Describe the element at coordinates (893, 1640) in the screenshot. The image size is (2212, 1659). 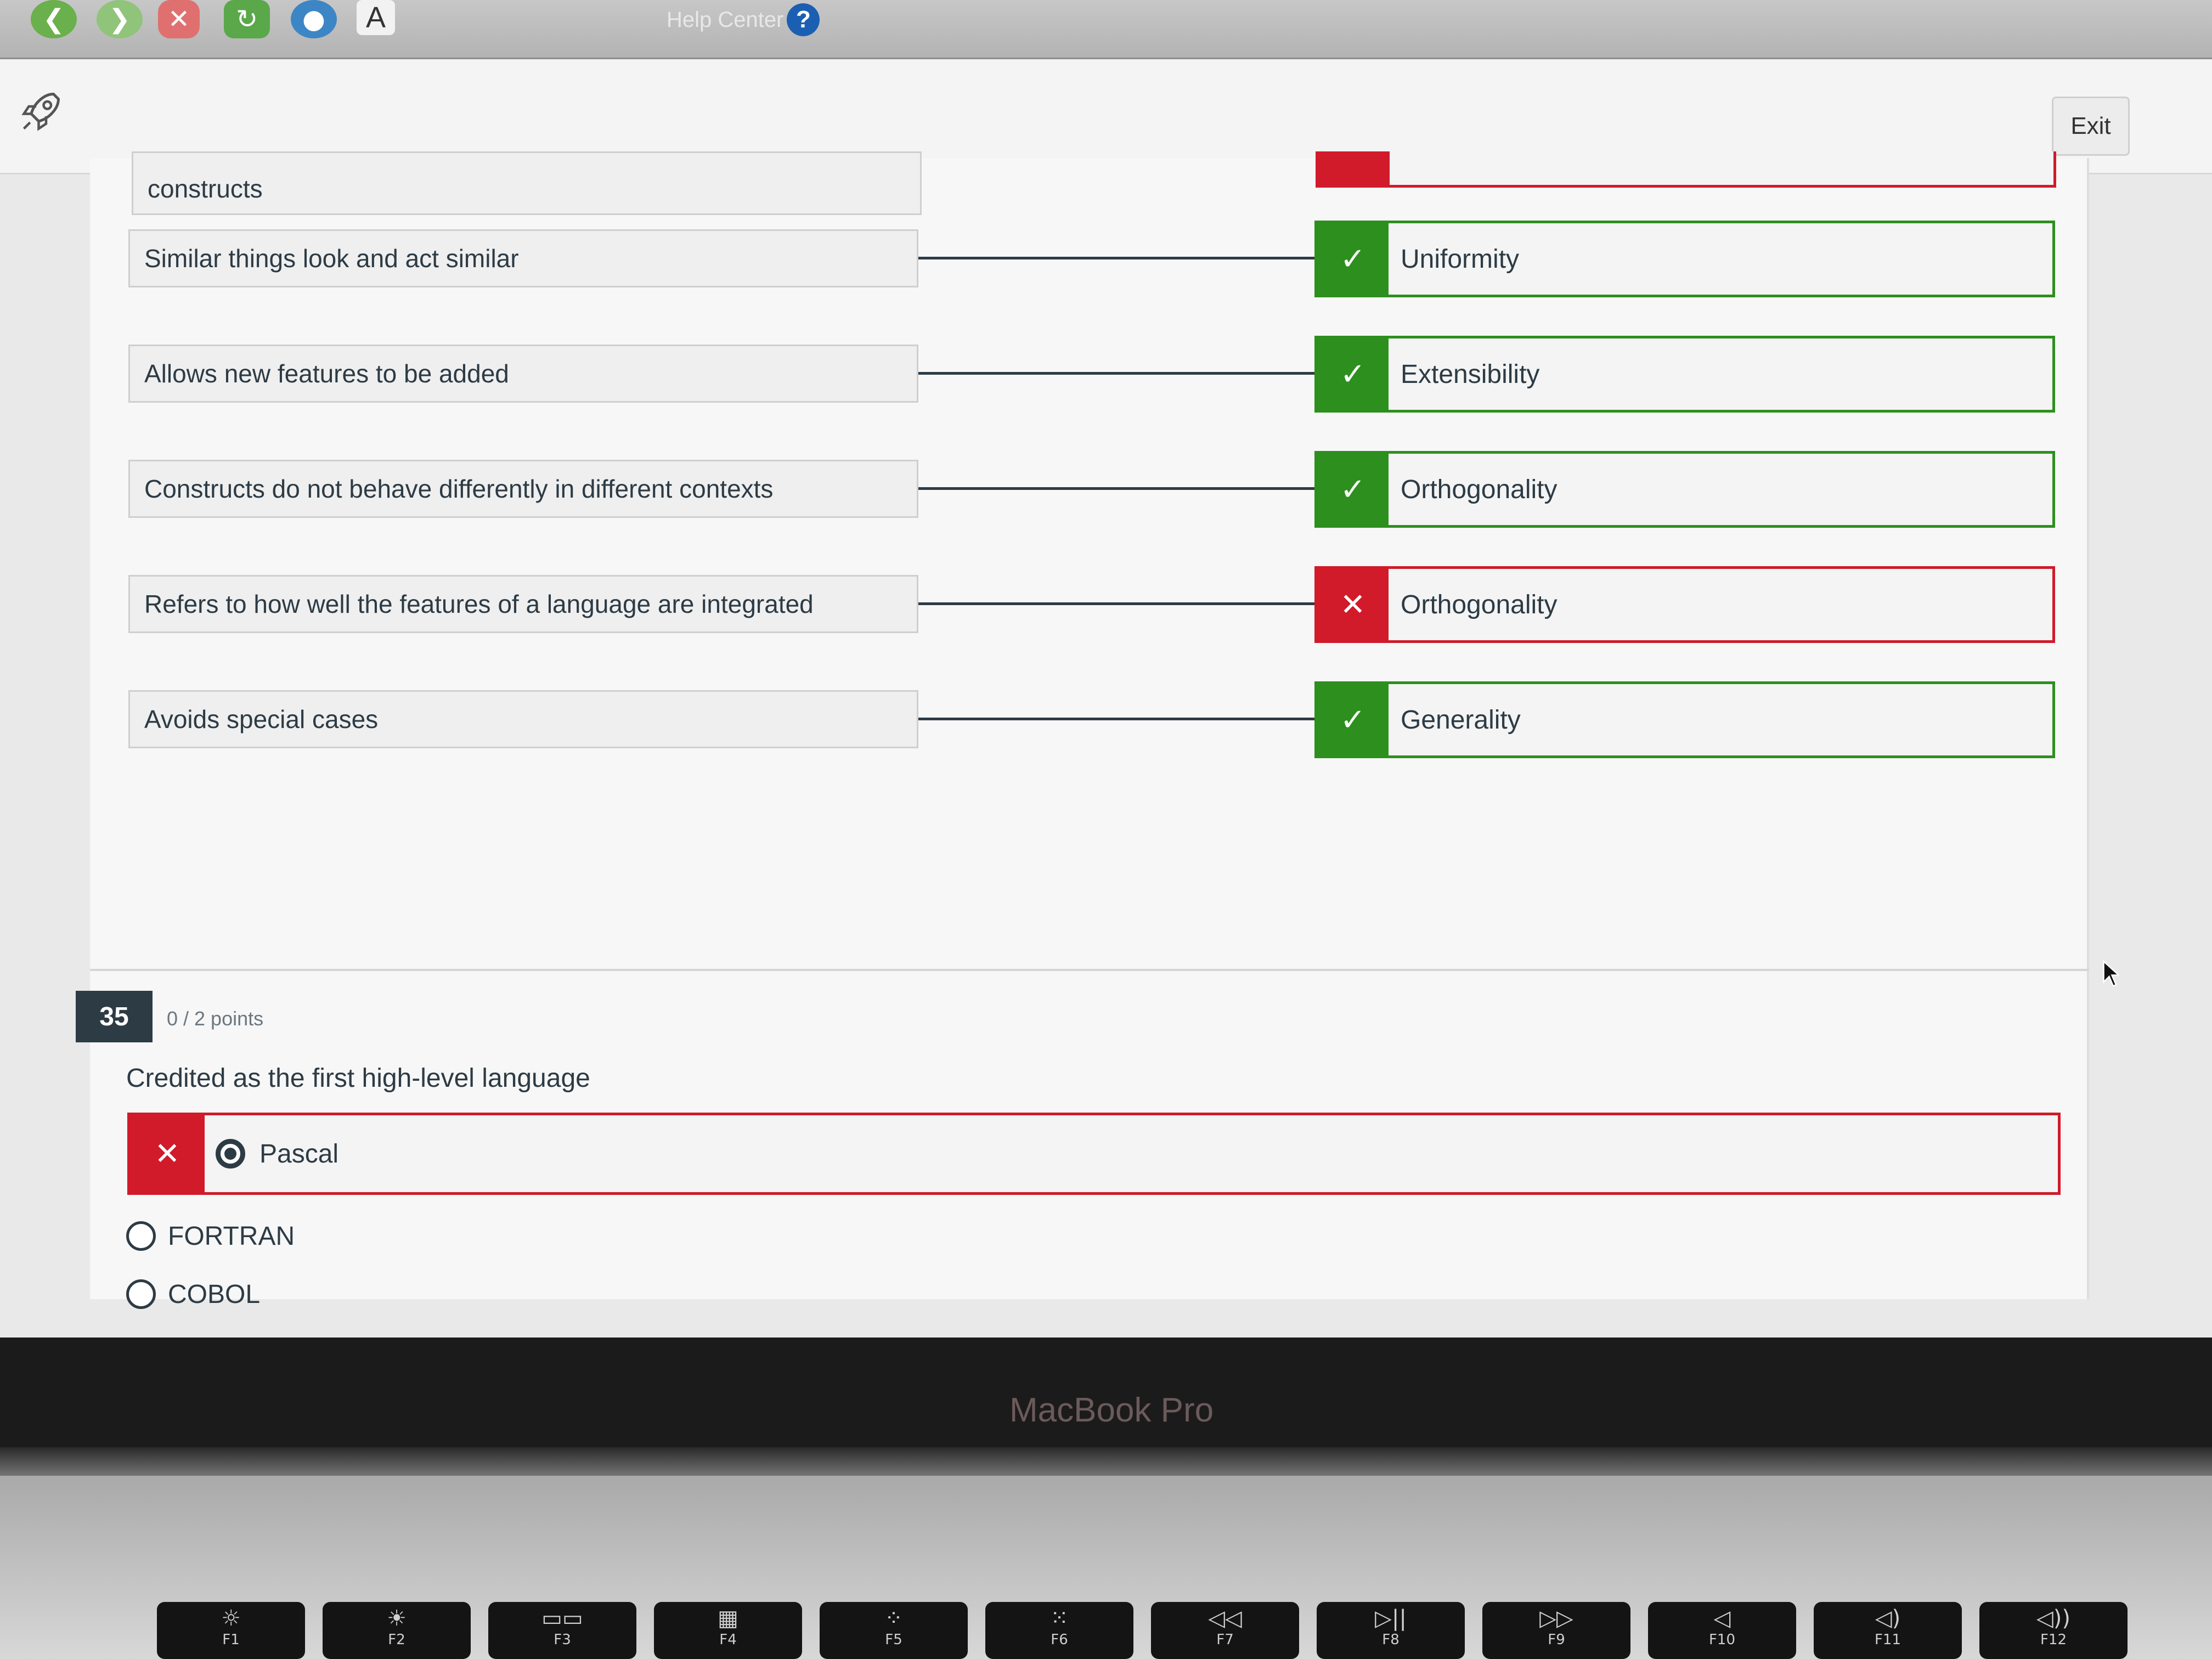
I see `function-key-label: F5` at that location.